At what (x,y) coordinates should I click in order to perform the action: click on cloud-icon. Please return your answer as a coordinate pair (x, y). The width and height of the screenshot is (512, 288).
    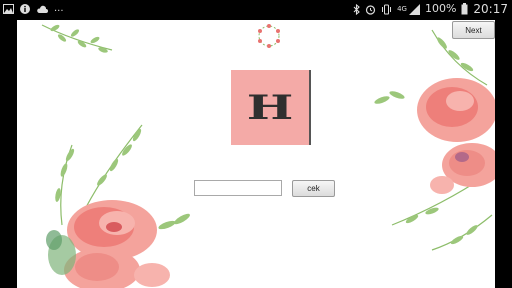
    Looking at the image, I should click on (42, 9).